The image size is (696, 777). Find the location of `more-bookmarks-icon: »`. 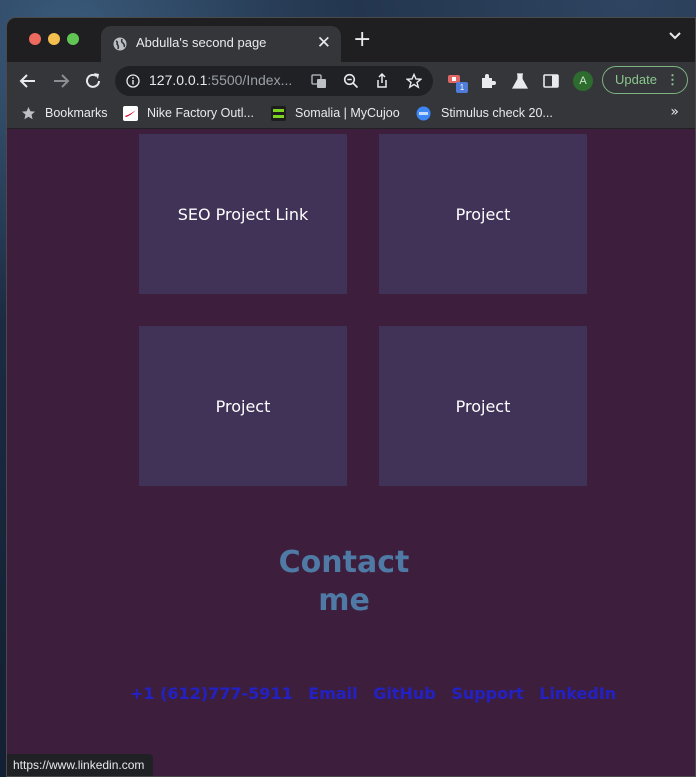

more-bookmarks-icon: » is located at coordinates (674, 112).